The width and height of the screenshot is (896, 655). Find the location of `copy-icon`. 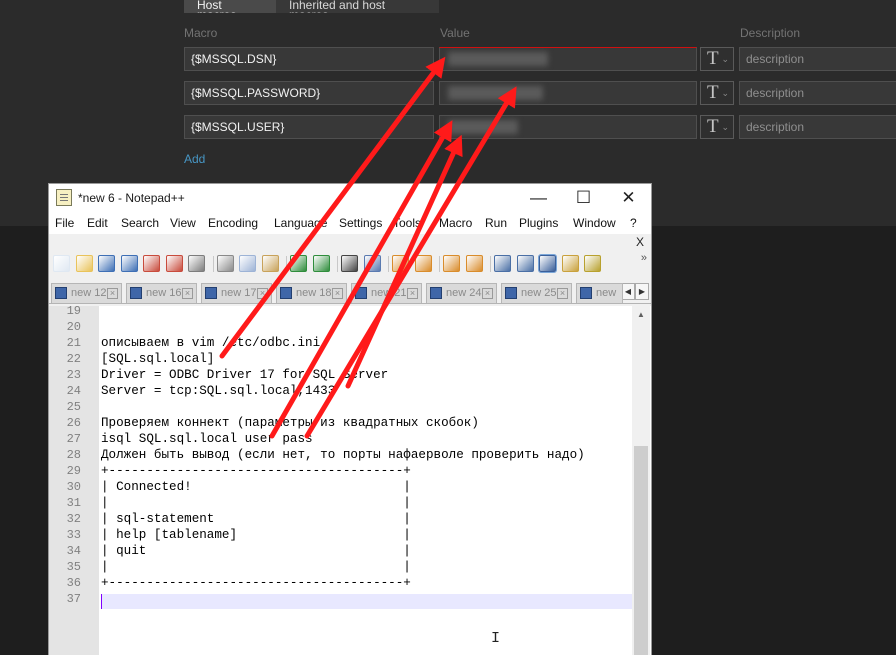

copy-icon is located at coordinates (247, 263).